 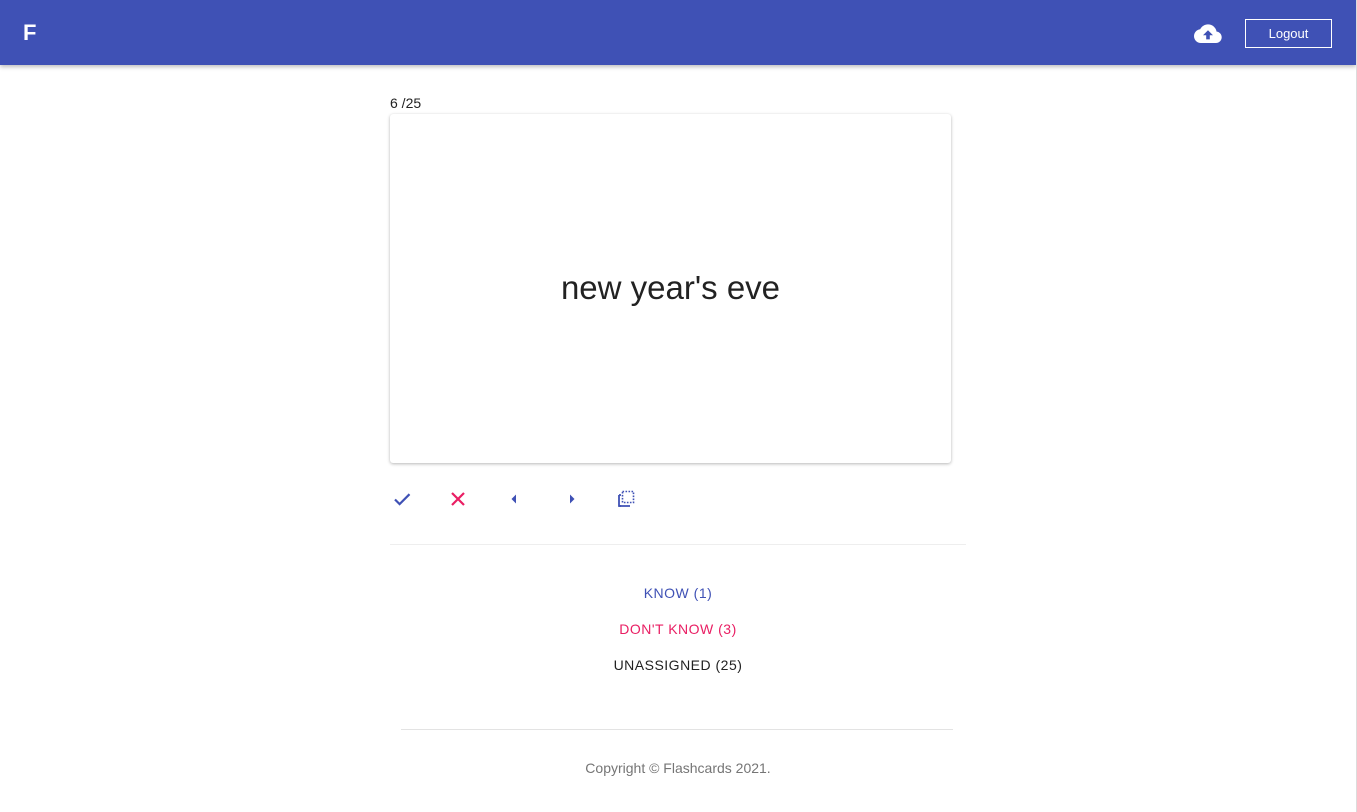 I want to click on next-button, so click(x=570, y=499).